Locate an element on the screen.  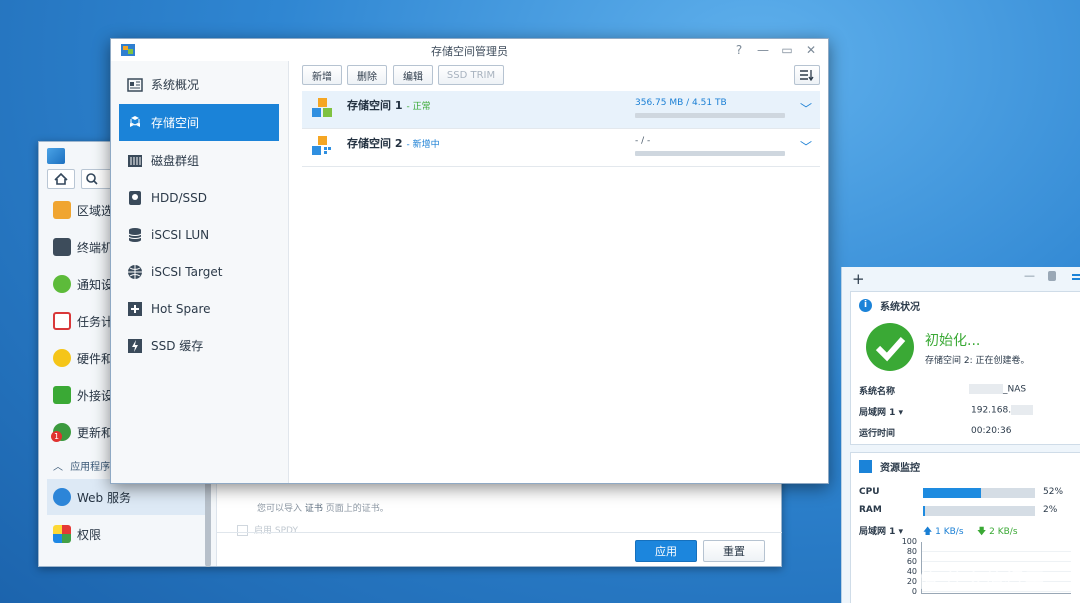
home-button is located at coordinates (61, 179).